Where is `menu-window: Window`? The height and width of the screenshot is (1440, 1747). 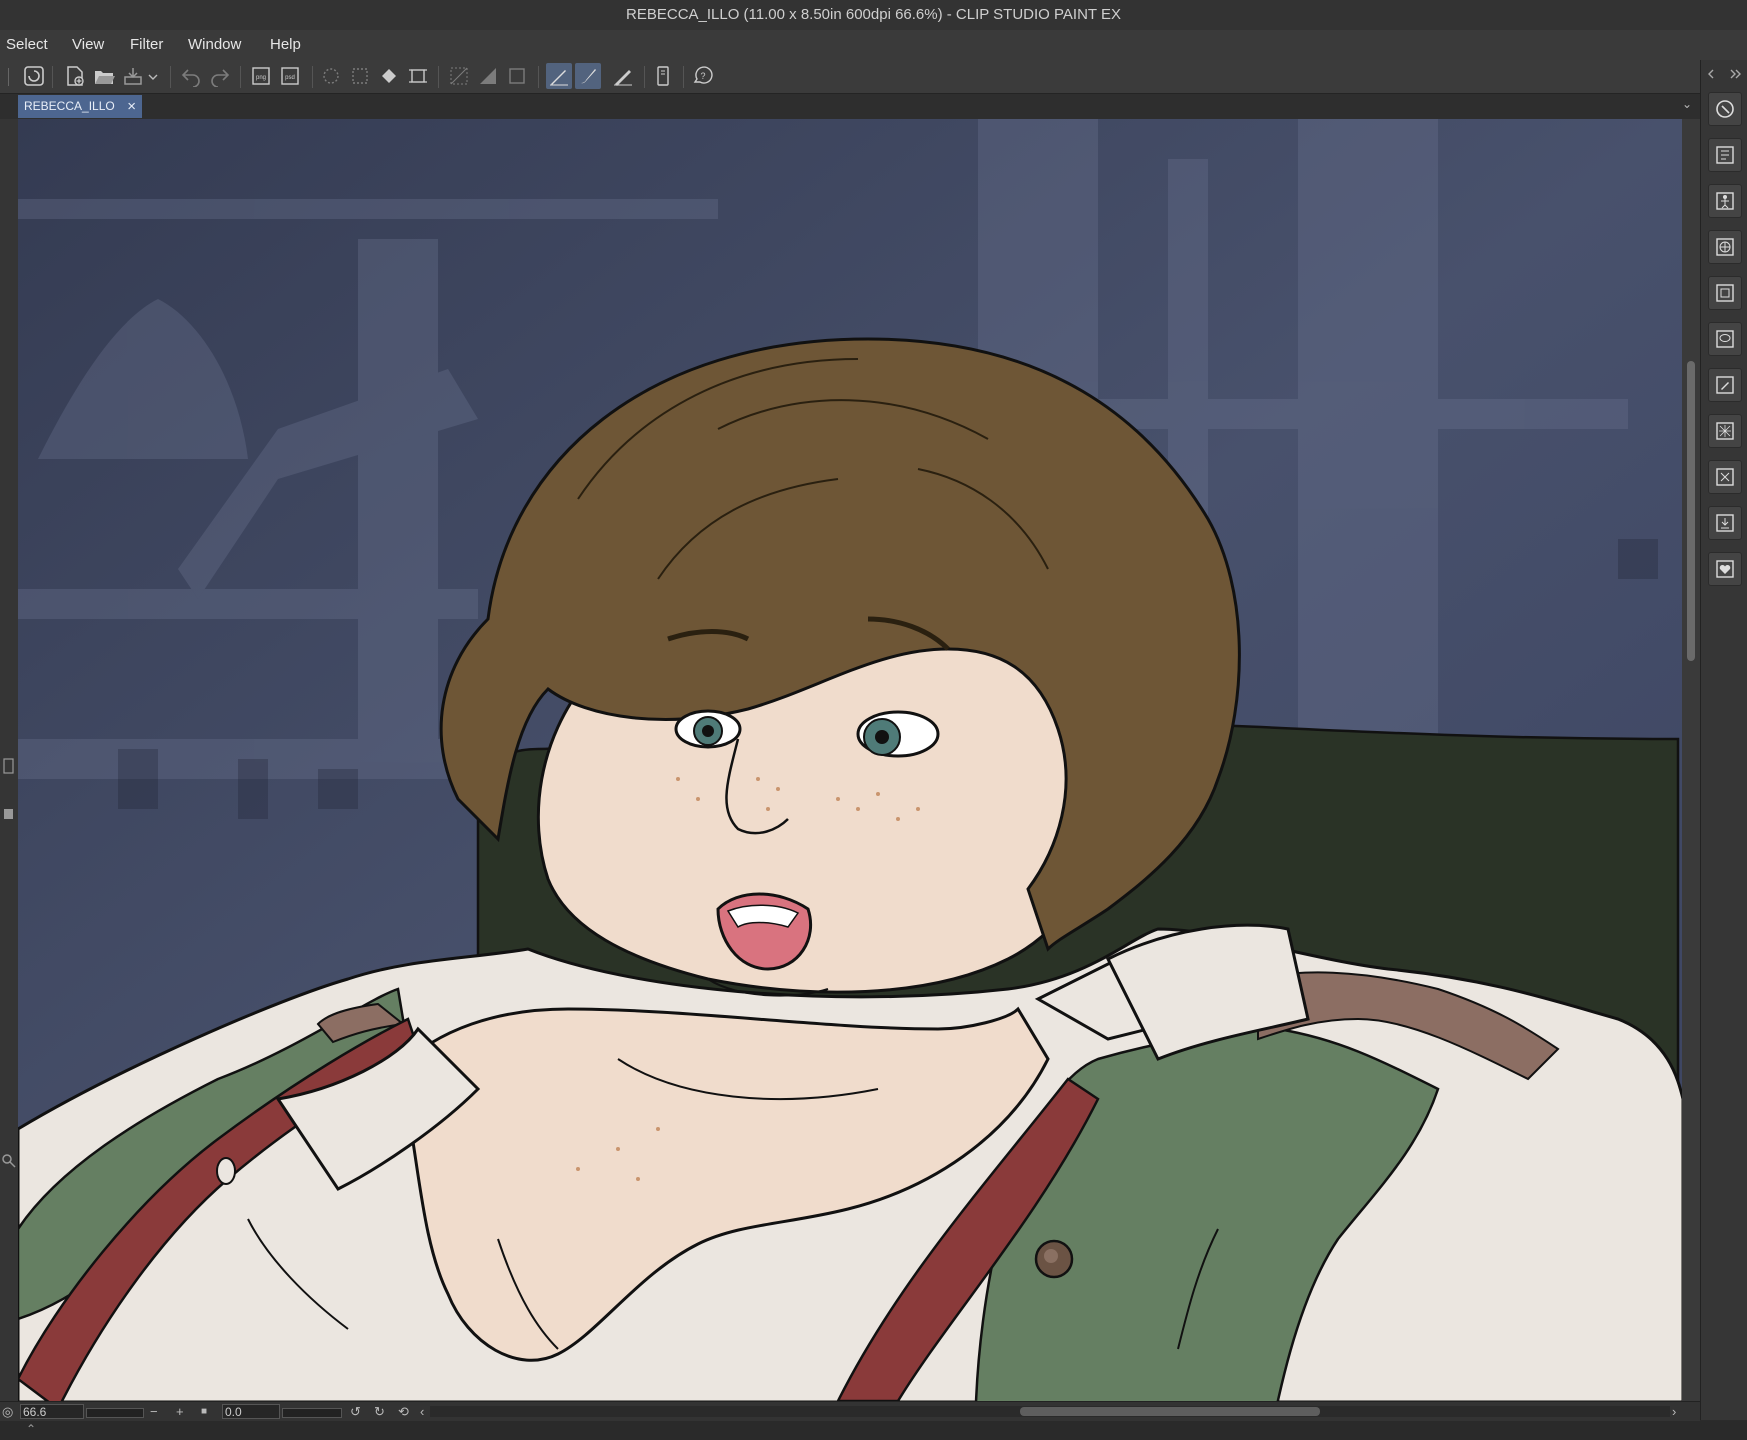
menu-window: Window is located at coordinates (214, 45).